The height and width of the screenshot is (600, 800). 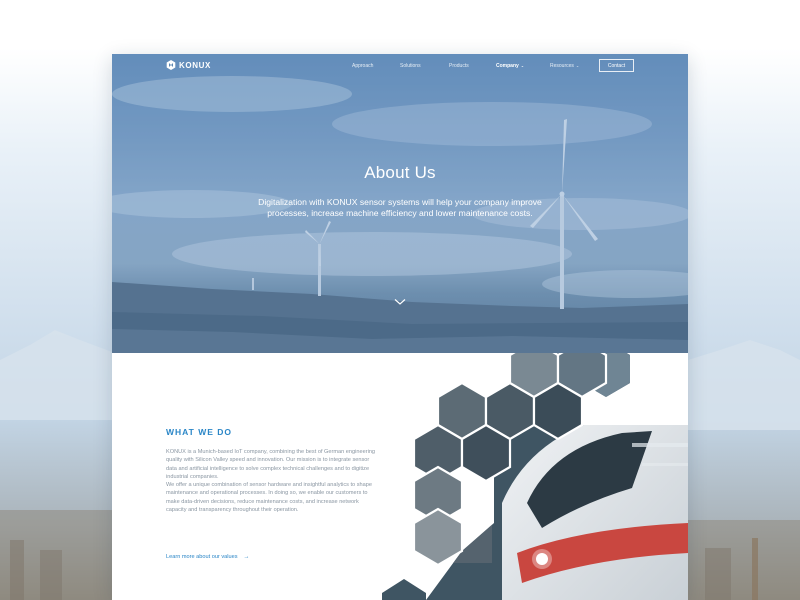 I want to click on section-heading: WHAT WE DO, so click(x=199, y=432).